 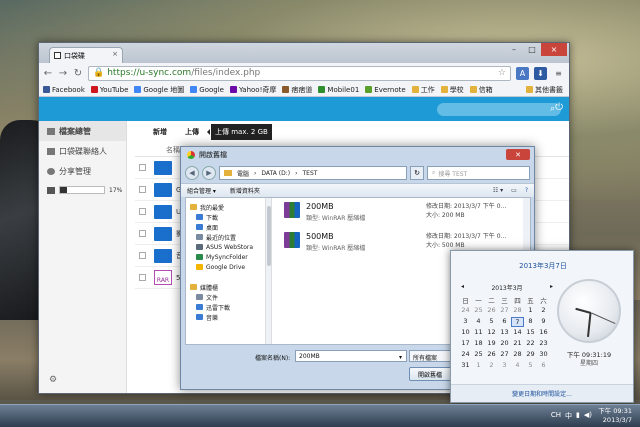 What do you see at coordinates (517, 344) in the screenshot?
I see `calendar-day: 21` at bounding box center [517, 344].